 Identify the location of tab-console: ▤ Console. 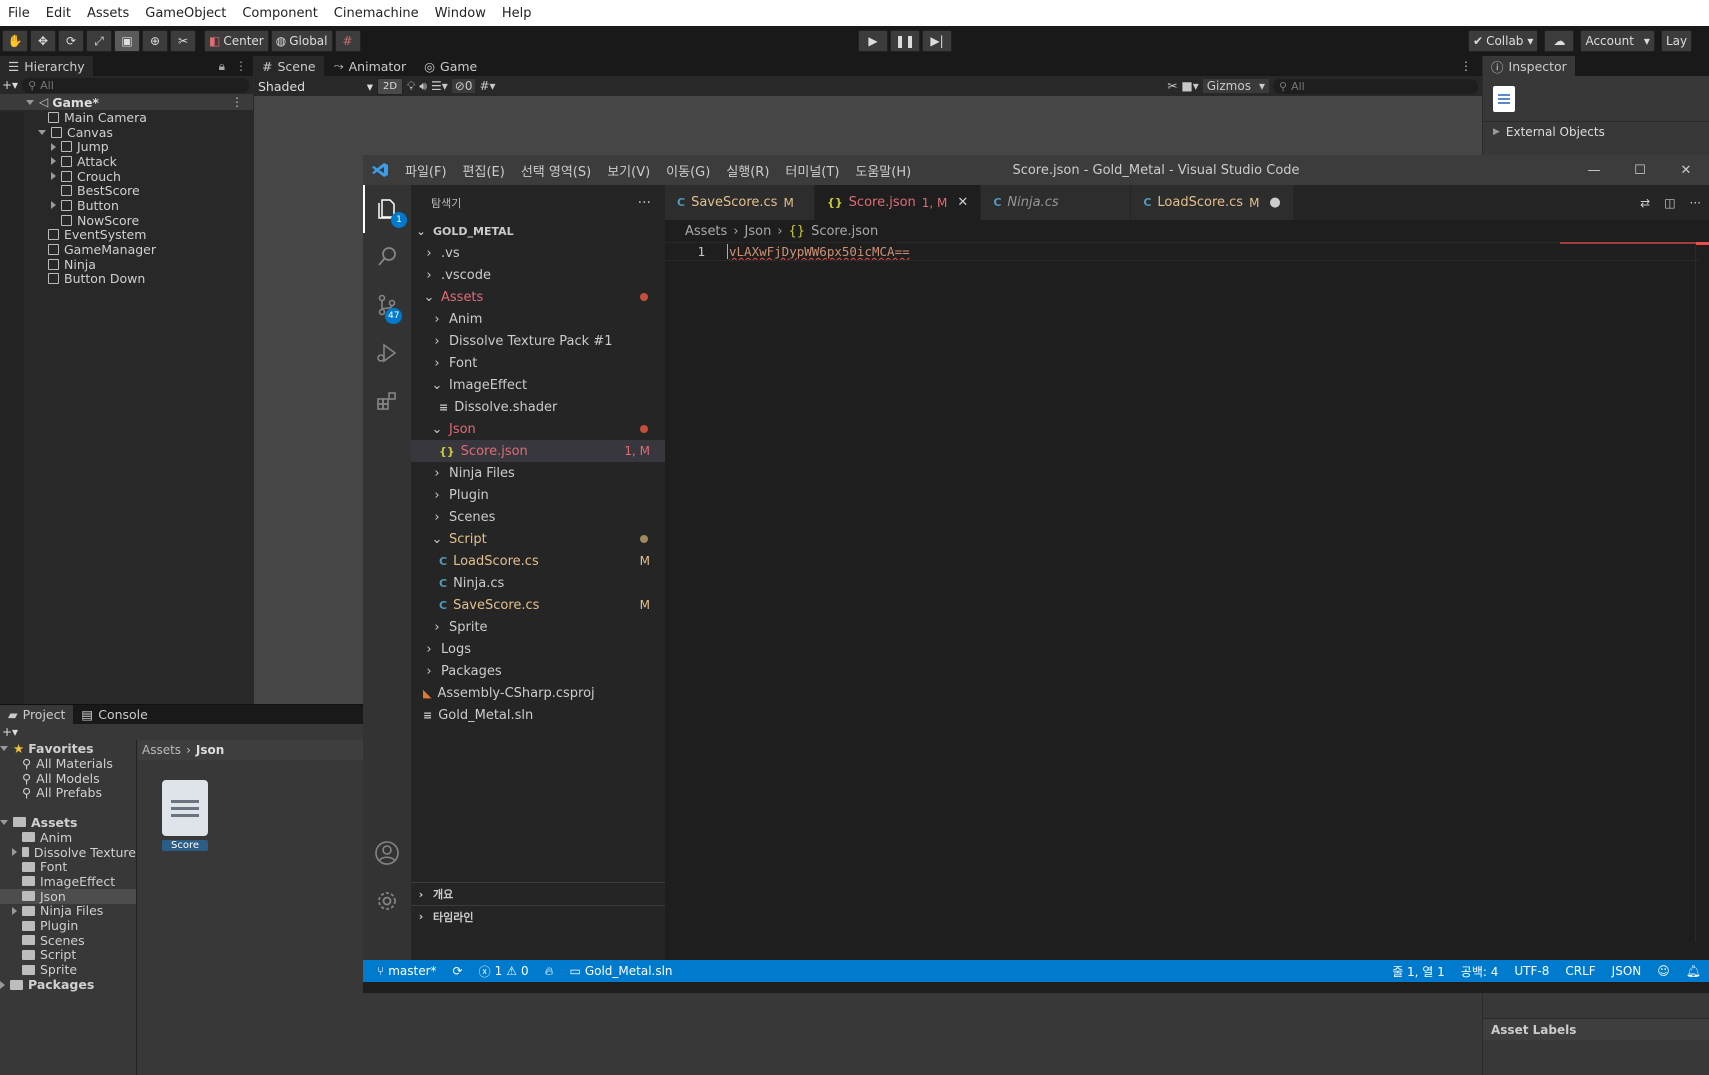
(114, 715).